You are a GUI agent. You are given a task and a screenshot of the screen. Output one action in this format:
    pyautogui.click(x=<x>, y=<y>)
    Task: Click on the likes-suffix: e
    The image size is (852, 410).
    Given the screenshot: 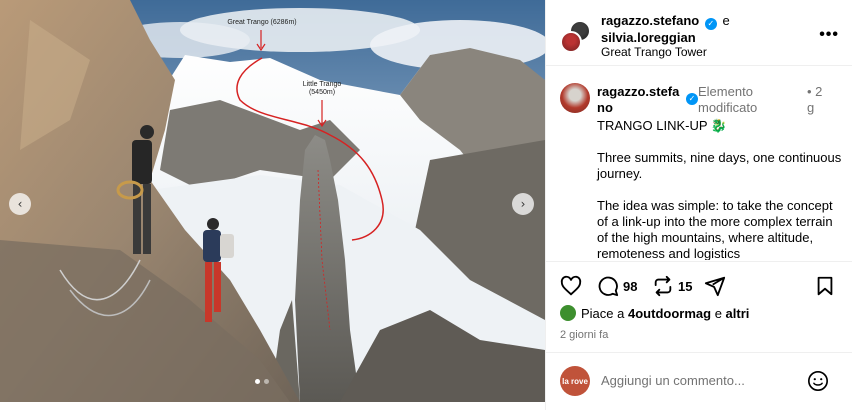 What is the action you would take?
    pyautogui.click(x=718, y=313)
    